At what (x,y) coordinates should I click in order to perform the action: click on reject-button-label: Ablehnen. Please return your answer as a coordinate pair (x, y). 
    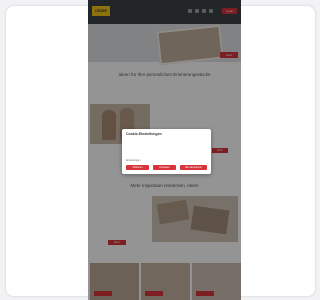
    Looking at the image, I should click on (137, 167).